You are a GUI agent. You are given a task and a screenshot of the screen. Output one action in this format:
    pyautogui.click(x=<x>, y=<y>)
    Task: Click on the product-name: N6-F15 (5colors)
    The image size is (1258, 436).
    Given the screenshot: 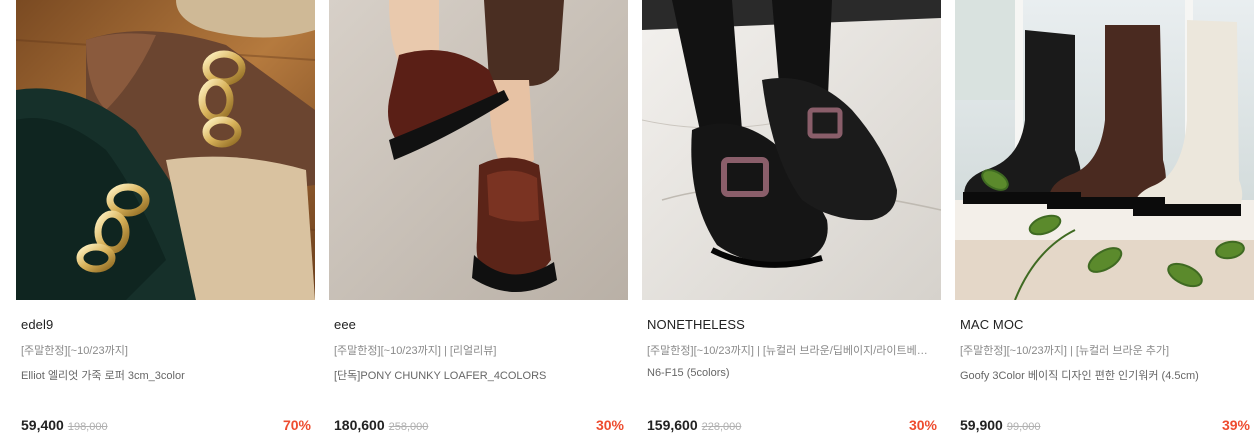 What is the action you would take?
    pyautogui.click(x=792, y=373)
    